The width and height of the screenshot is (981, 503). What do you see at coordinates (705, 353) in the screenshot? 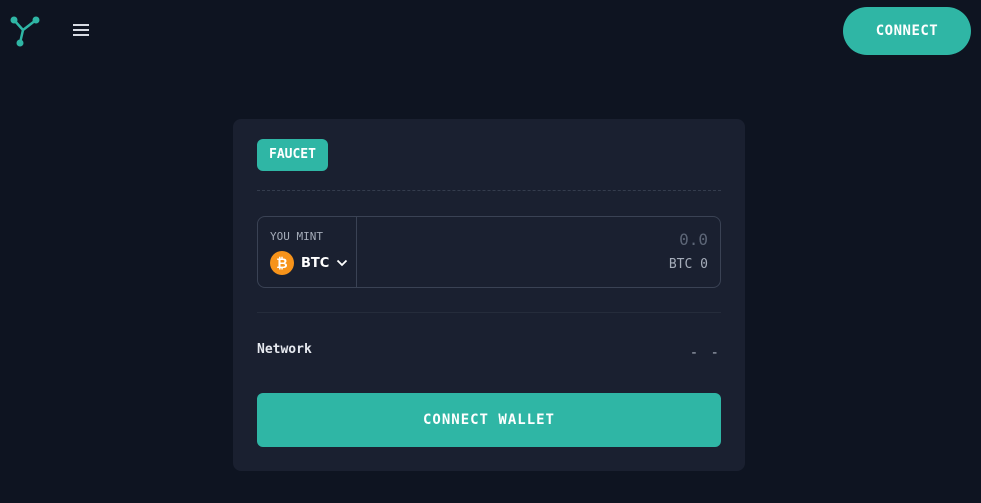
I see `network-value: - -` at bounding box center [705, 353].